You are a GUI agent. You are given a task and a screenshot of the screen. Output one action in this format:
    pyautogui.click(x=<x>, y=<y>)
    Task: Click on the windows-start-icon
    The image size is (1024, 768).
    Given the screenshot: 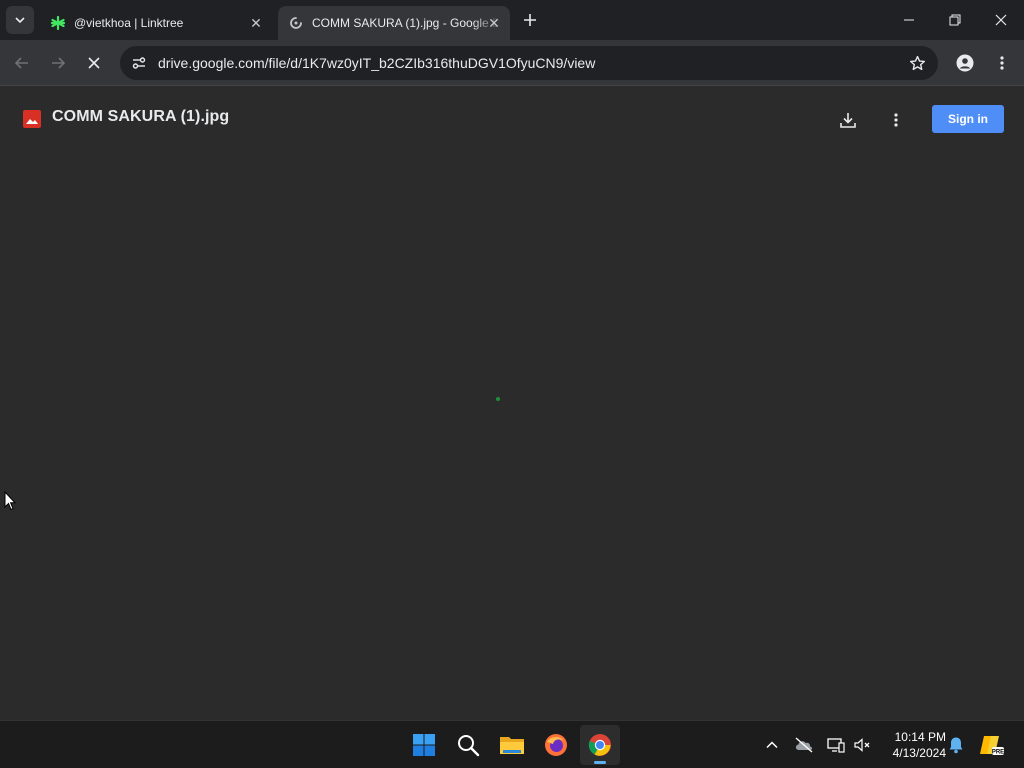 What is the action you would take?
    pyautogui.click(x=424, y=745)
    